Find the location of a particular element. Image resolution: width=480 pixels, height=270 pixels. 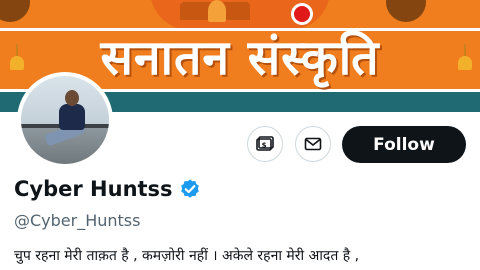

red-dot-ornament is located at coordinates (302, 14).